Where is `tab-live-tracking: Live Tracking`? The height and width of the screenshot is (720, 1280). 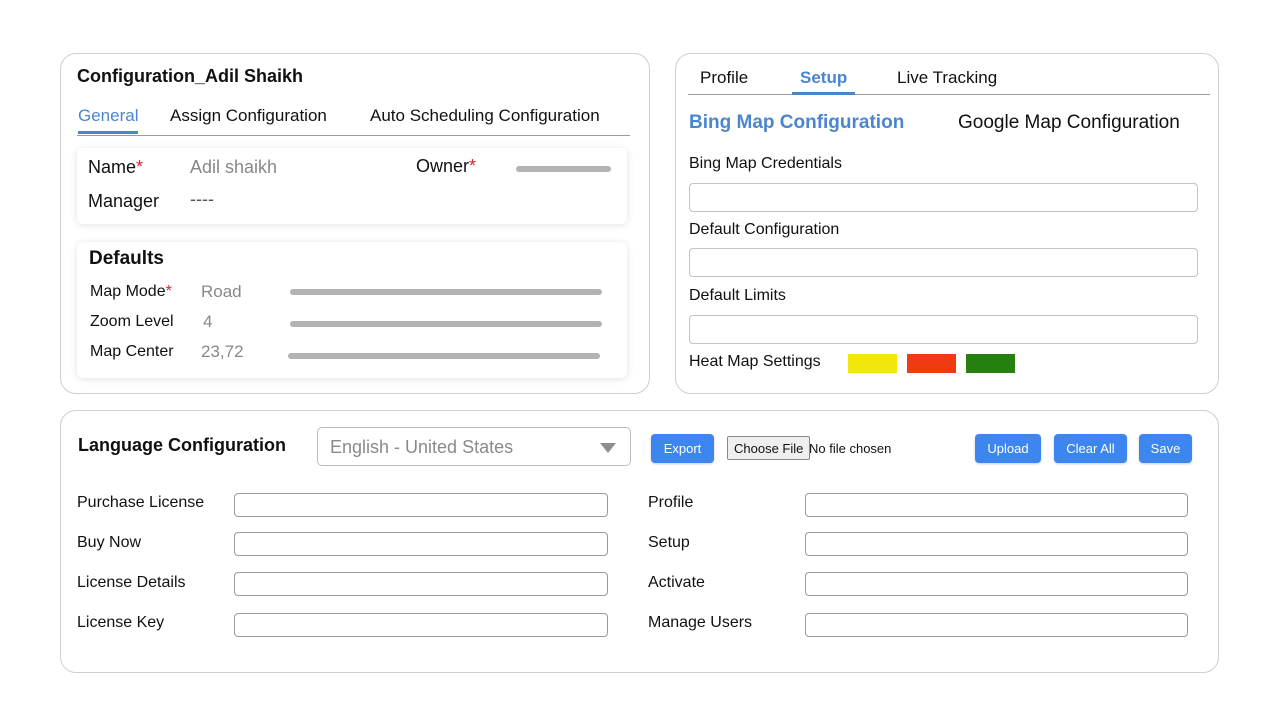
tab-live-tracking: Live Tracking is located at coordinates (947, 78).